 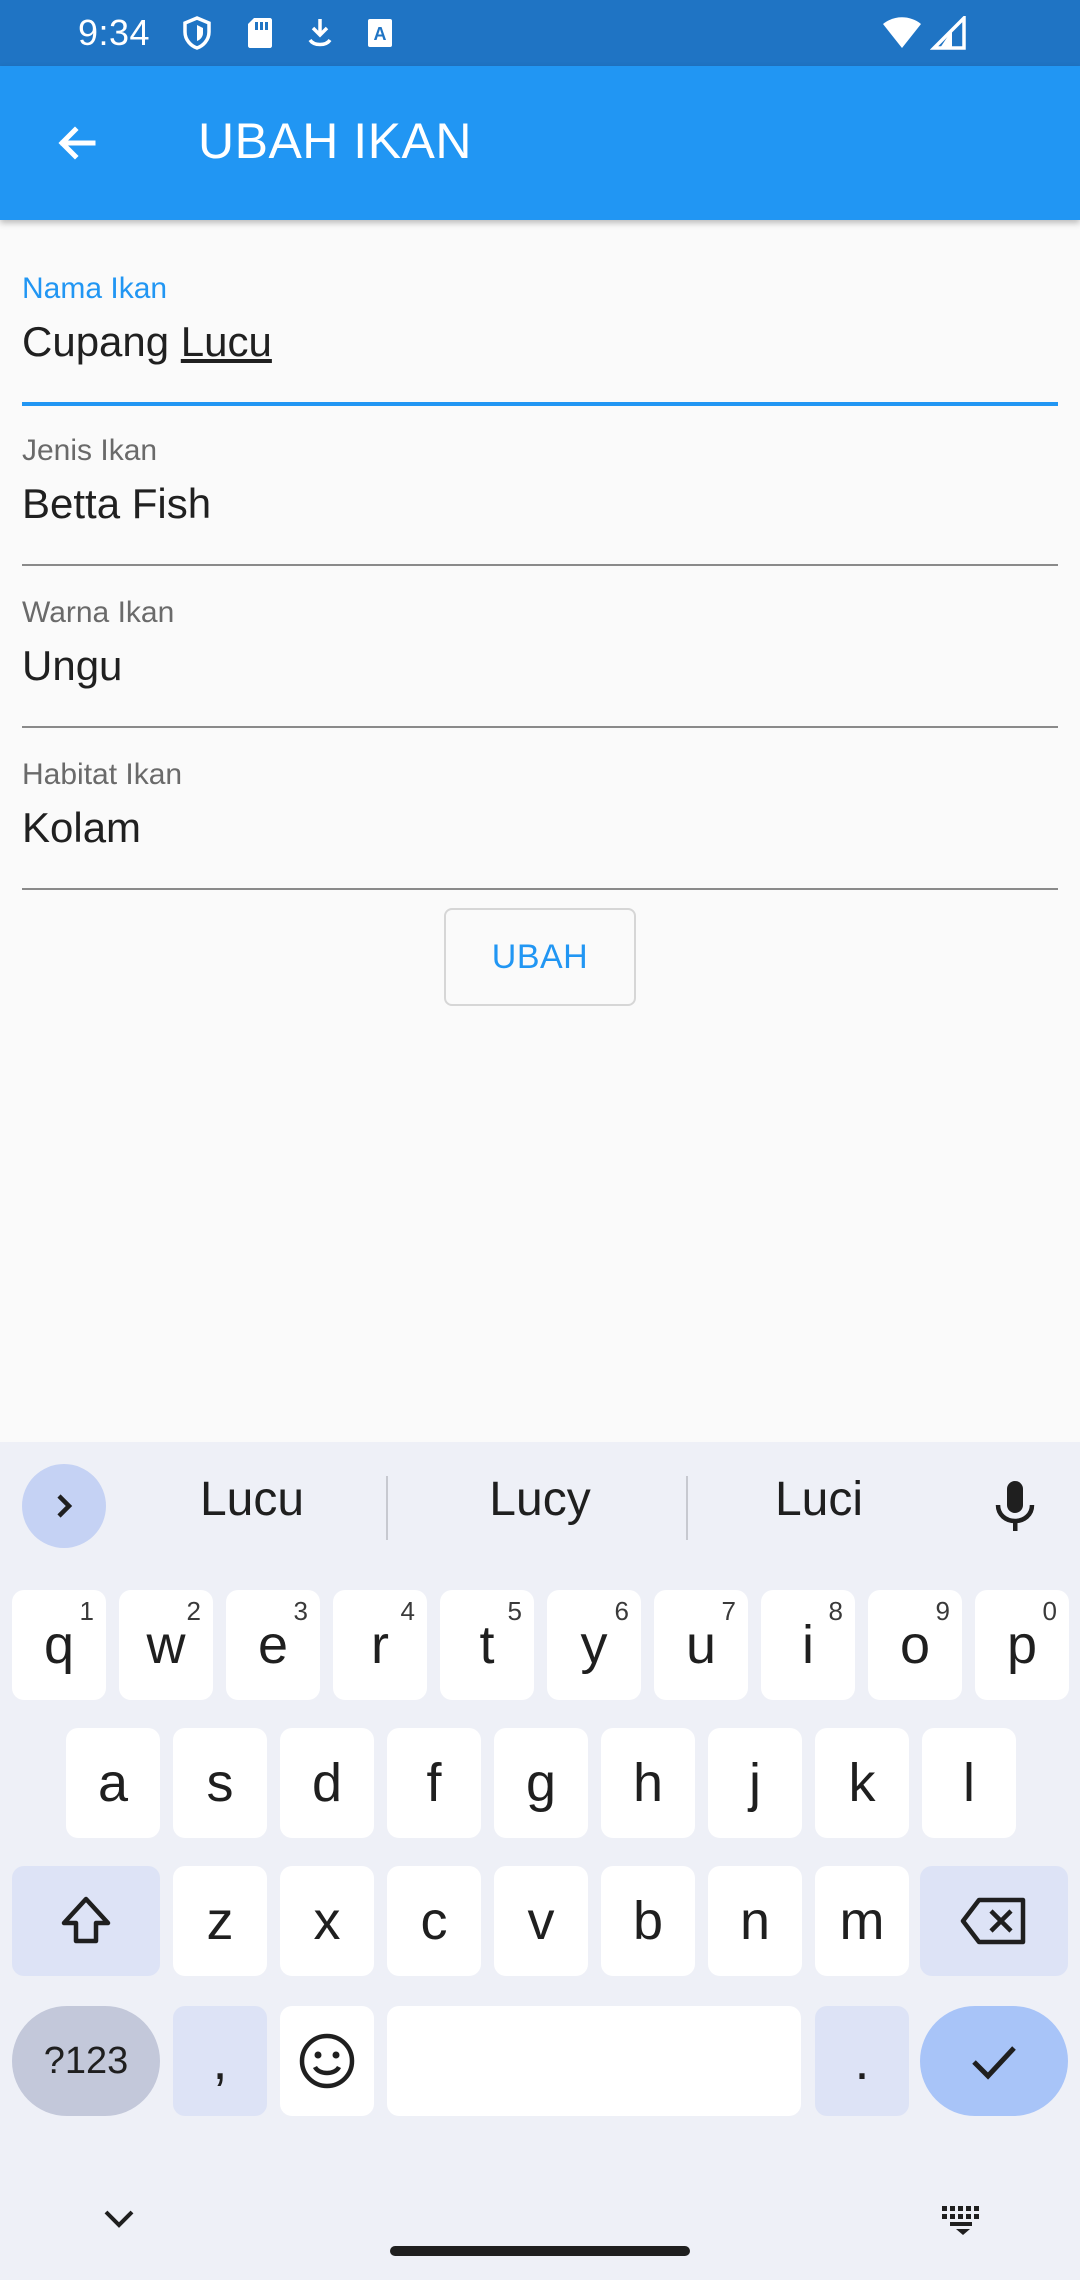 I want to click on key-b: b, so click(x=648, y=1921).